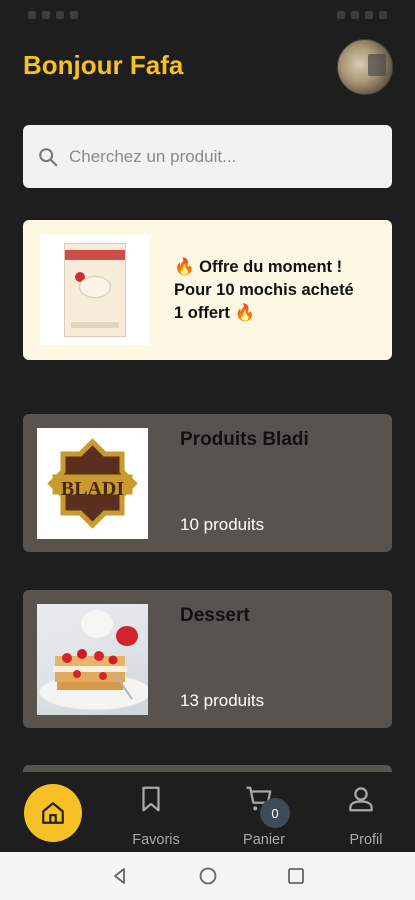 The width and height of the screenshot is (415, 900). What do you see at coordinates (207, 483) in the screenshot?
I see `category-card-bladi: BLADI Produits Bladi 10 produits` at bounding box center [207, 483].